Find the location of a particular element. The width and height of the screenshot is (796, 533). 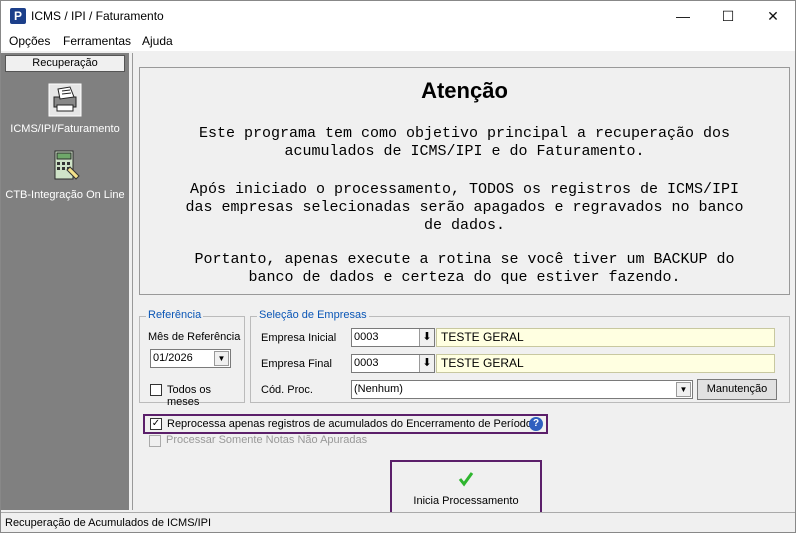

status-bar: Recuperação de Acumulados de ICMS/IPI is located at coordinates (398, 522).